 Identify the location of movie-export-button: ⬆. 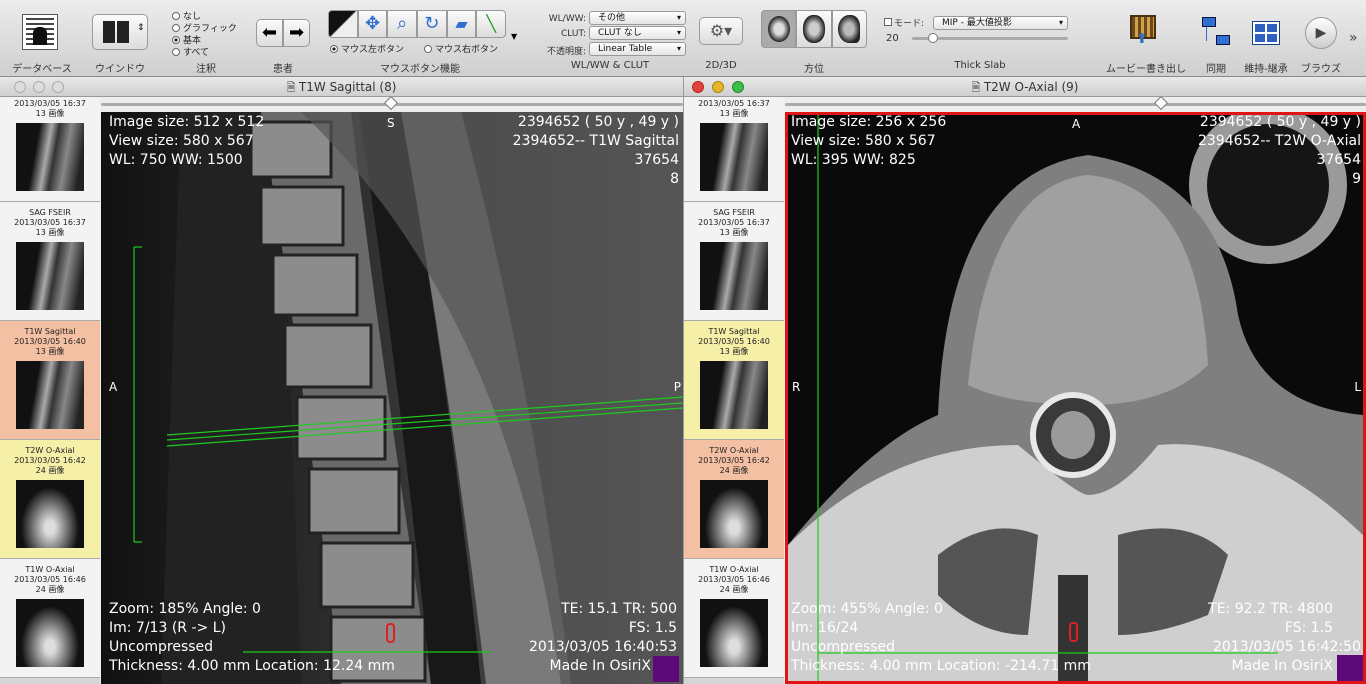
(1145, 31).